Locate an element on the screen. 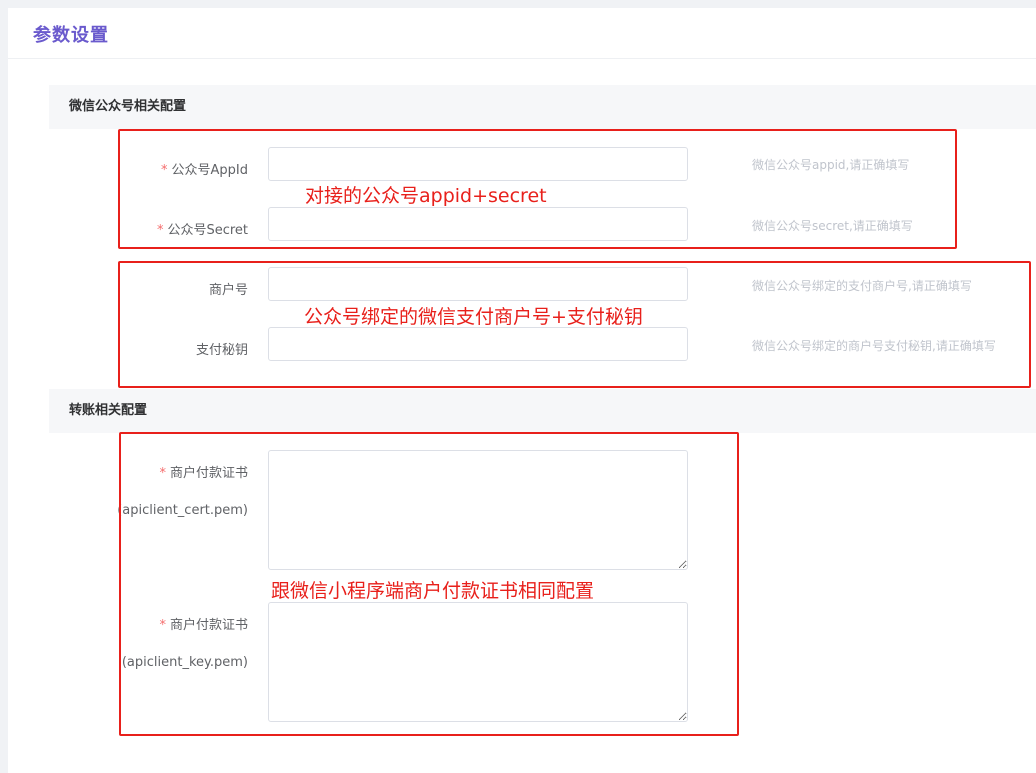  title-divider is located at coordinates (522, 58).